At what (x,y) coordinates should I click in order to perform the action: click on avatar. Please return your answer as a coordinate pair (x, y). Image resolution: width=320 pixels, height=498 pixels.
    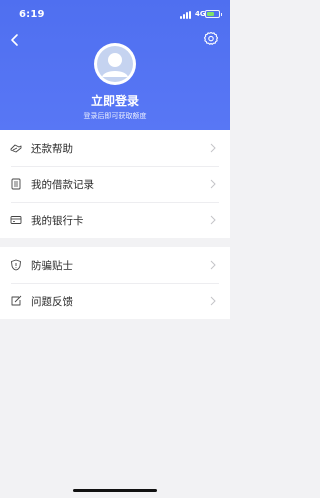
    Looking at the image, I should click on (115, 64).